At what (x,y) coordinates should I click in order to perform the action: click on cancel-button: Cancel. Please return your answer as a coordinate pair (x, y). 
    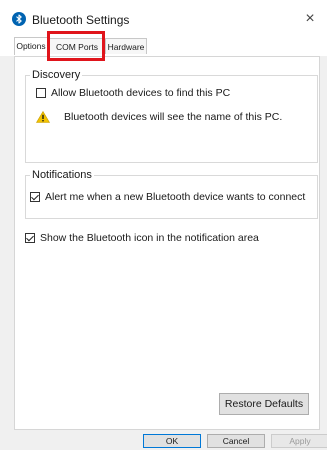
    Looking at the image, I should click on (236, 441).